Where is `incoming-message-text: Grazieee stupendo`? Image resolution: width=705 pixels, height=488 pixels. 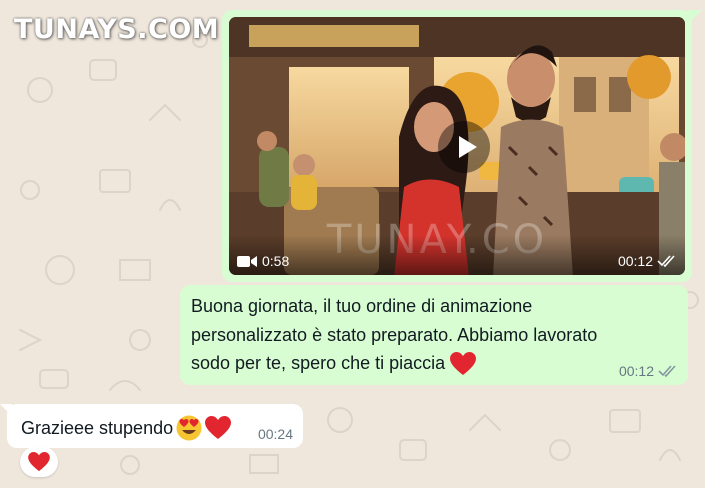
incoming-message-text: Grazieee stupendo is located at coordinates (97, 427).